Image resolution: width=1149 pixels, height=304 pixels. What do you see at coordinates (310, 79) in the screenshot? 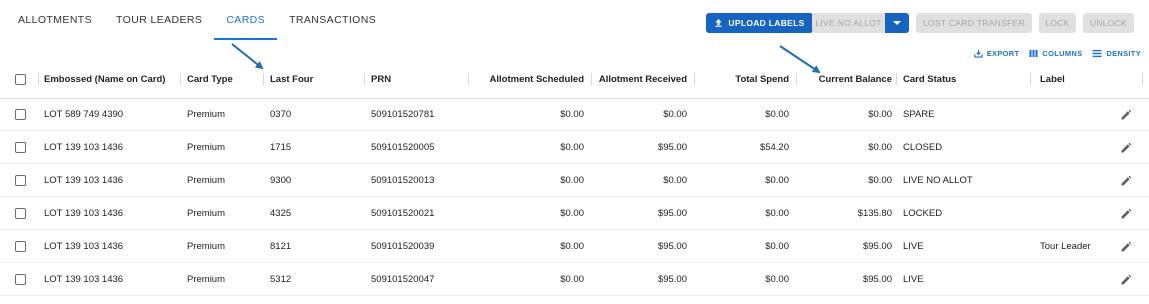
I see `column-header-last-four: Last Four` at bounding box center [310, 79].